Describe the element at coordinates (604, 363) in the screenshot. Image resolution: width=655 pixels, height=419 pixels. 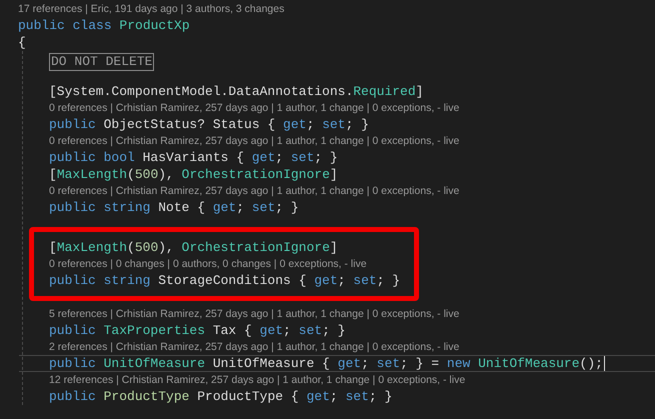
I see `text-cursor` at that location.